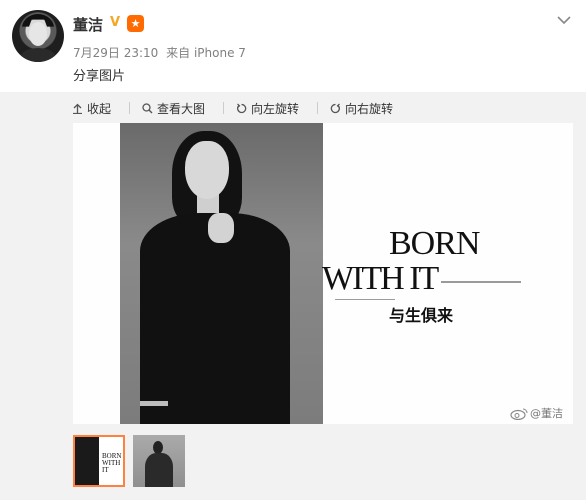 The width and height of the screenshot is (586, 500). I want to click on post-text: 分享图片, so click(99, 76).